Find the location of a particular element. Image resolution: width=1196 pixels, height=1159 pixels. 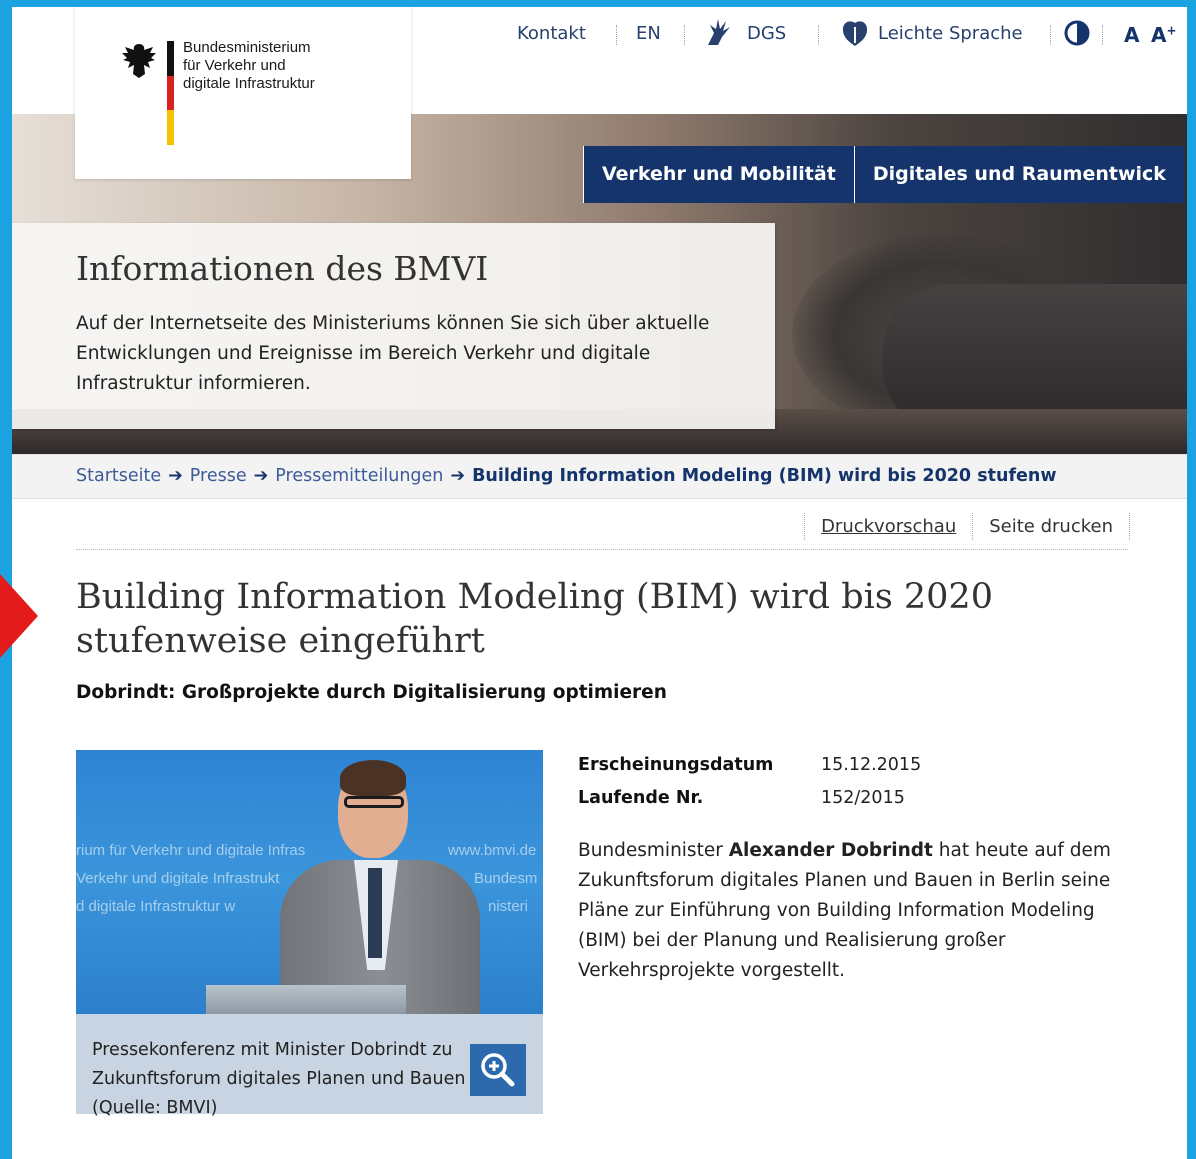

photo-watermark: Bundesm is located at coordinates (506, 878).